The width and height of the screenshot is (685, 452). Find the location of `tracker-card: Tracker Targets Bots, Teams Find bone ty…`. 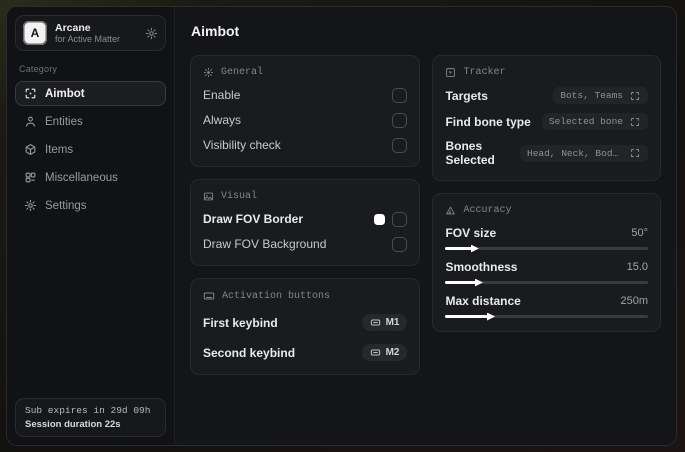

tracker-card: Tracker Targets Bots, Teams Find bone ty… is located at coordinates (546, 118).